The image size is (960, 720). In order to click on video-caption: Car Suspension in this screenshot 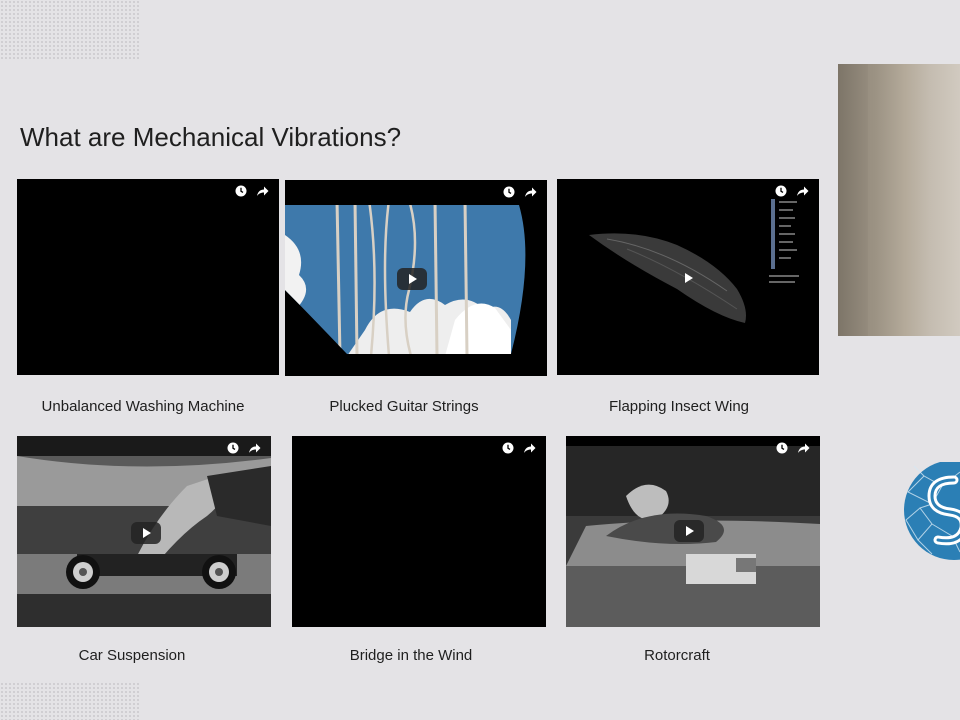, I will do `click(132, 655)`.